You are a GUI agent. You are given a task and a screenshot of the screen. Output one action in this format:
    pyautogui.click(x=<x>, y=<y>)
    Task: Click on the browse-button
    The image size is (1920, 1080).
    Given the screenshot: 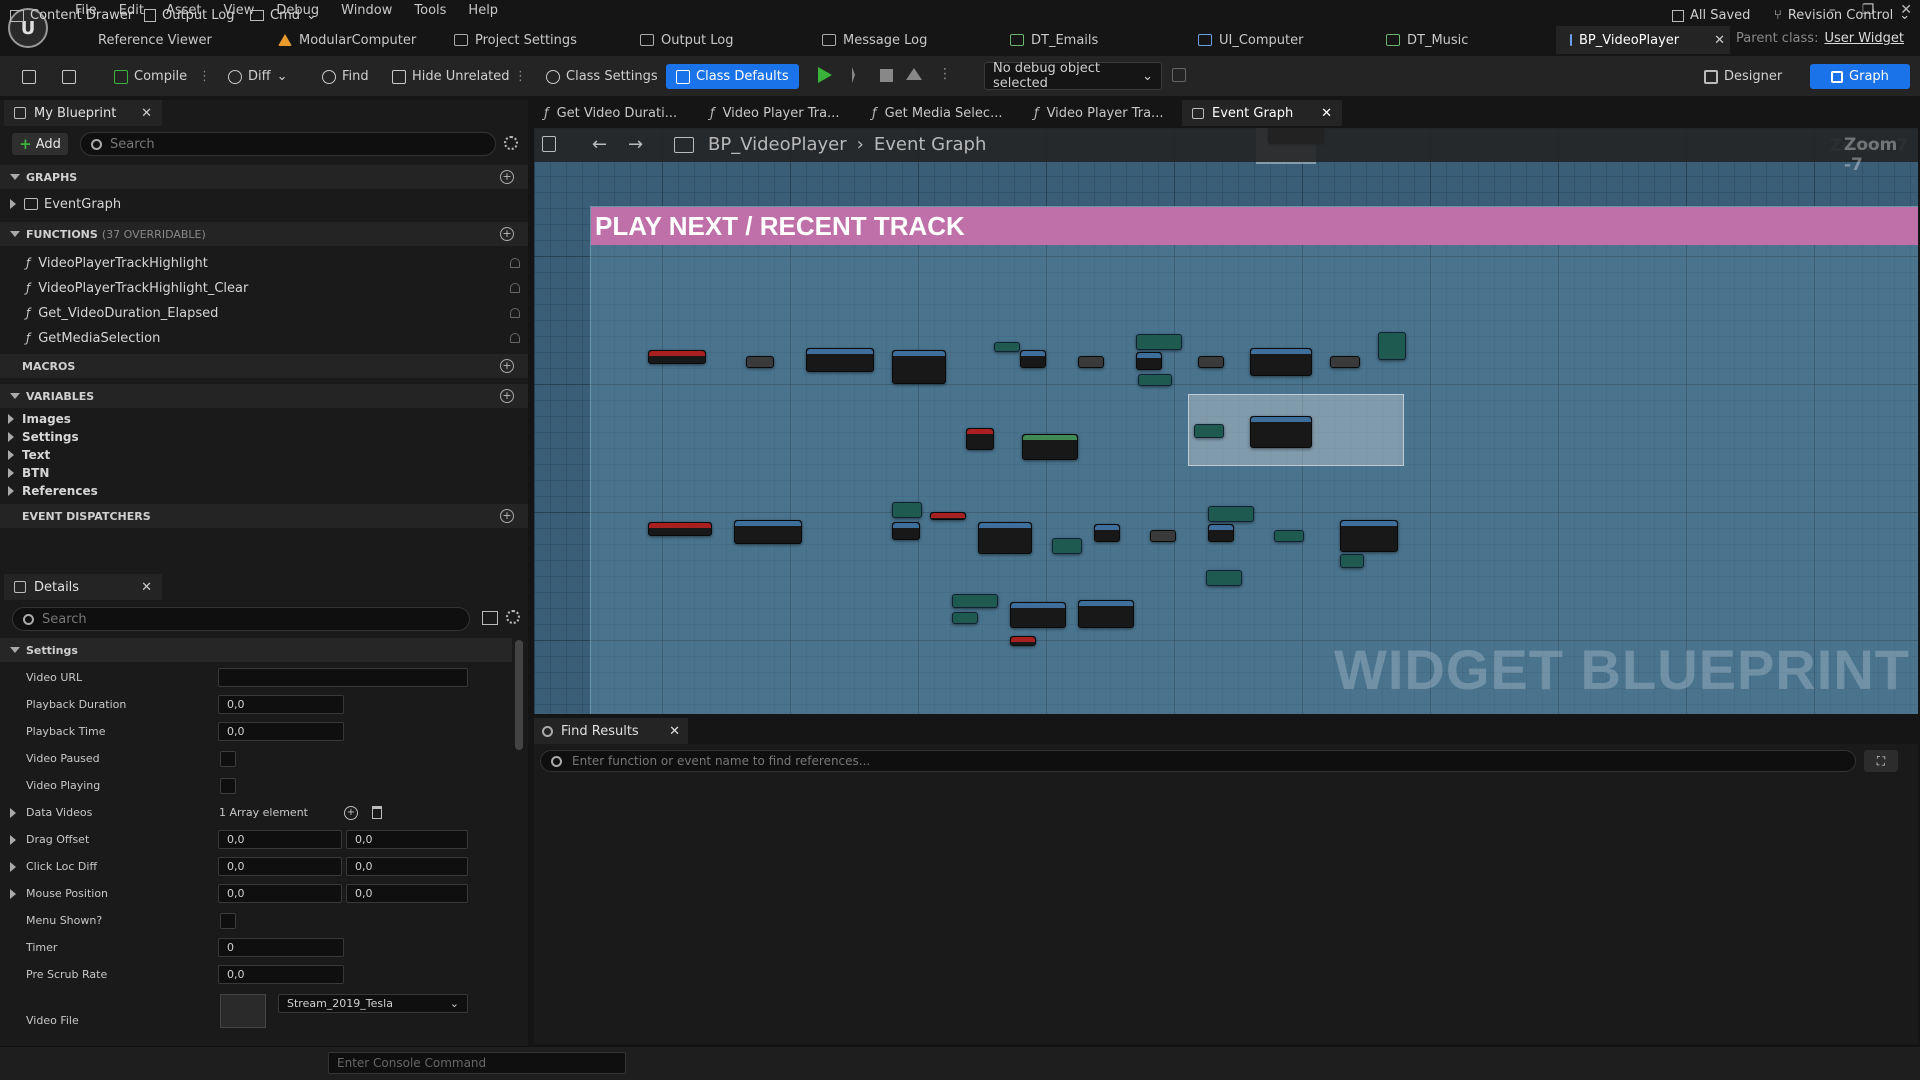 What is the action you would take?
    pyautogui.click(x=69, y=76)
    